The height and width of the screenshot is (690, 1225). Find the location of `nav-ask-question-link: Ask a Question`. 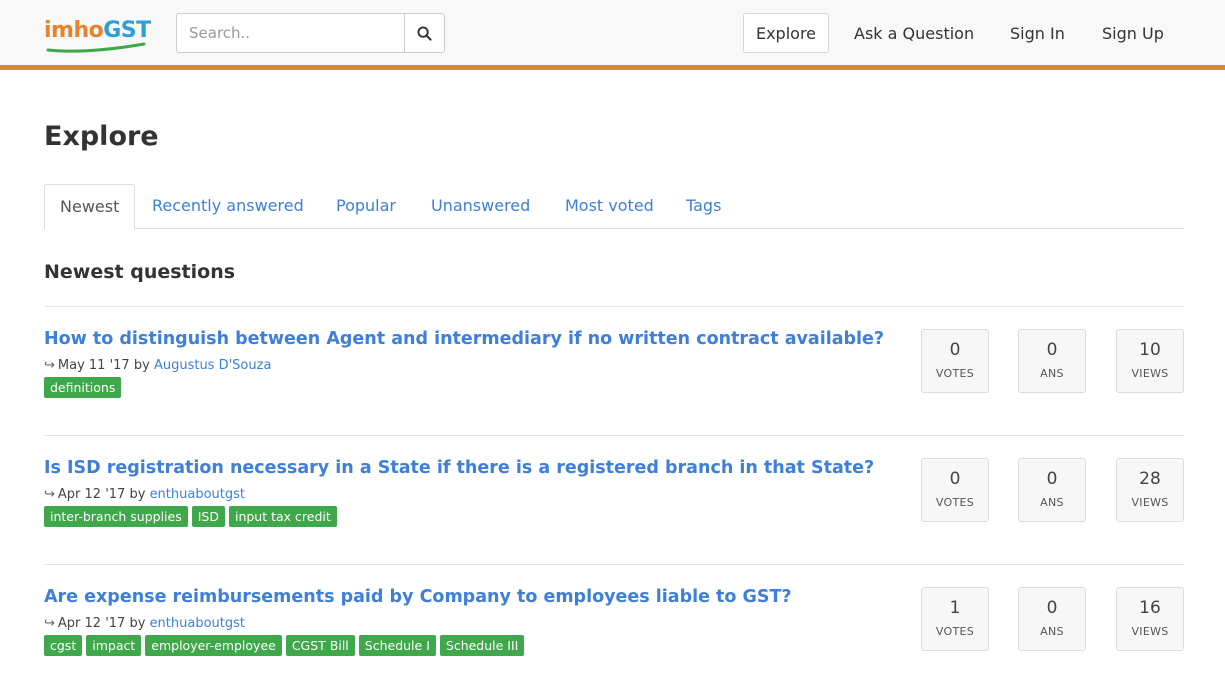

nav-ask-question-link: Ask a Question is located at coordinates (914, 33).